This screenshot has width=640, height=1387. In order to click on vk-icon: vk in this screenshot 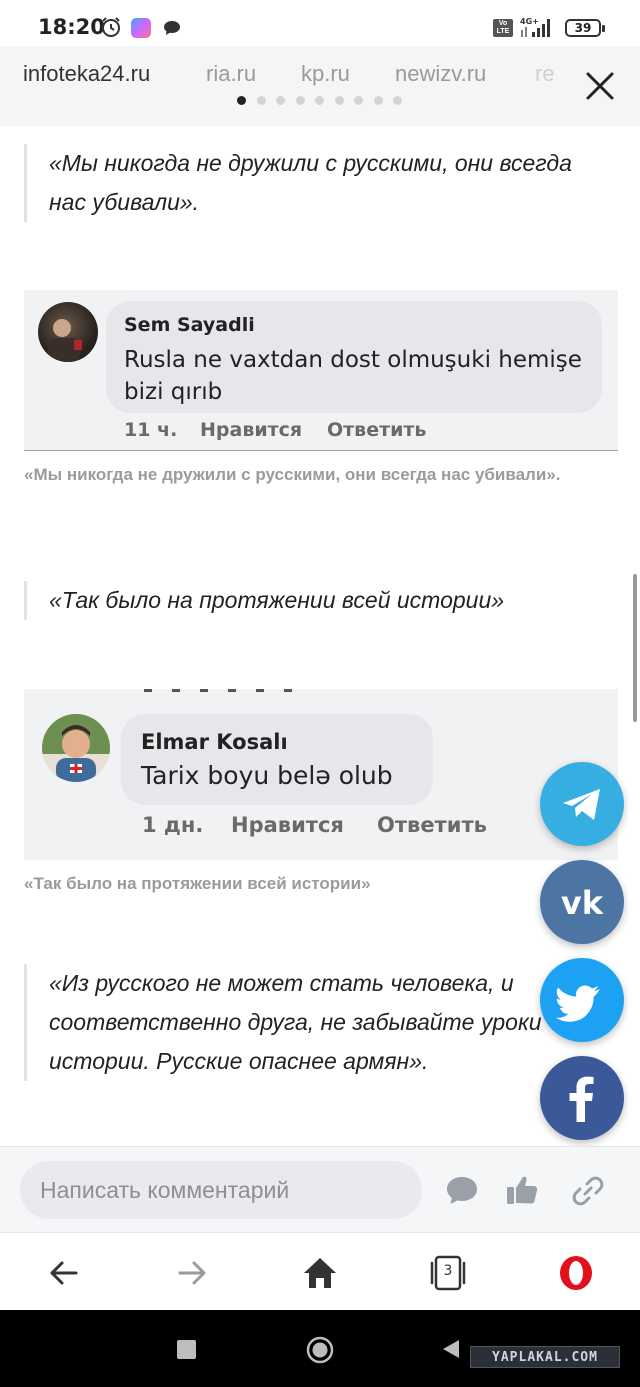, I will do `click(582, 903)`.